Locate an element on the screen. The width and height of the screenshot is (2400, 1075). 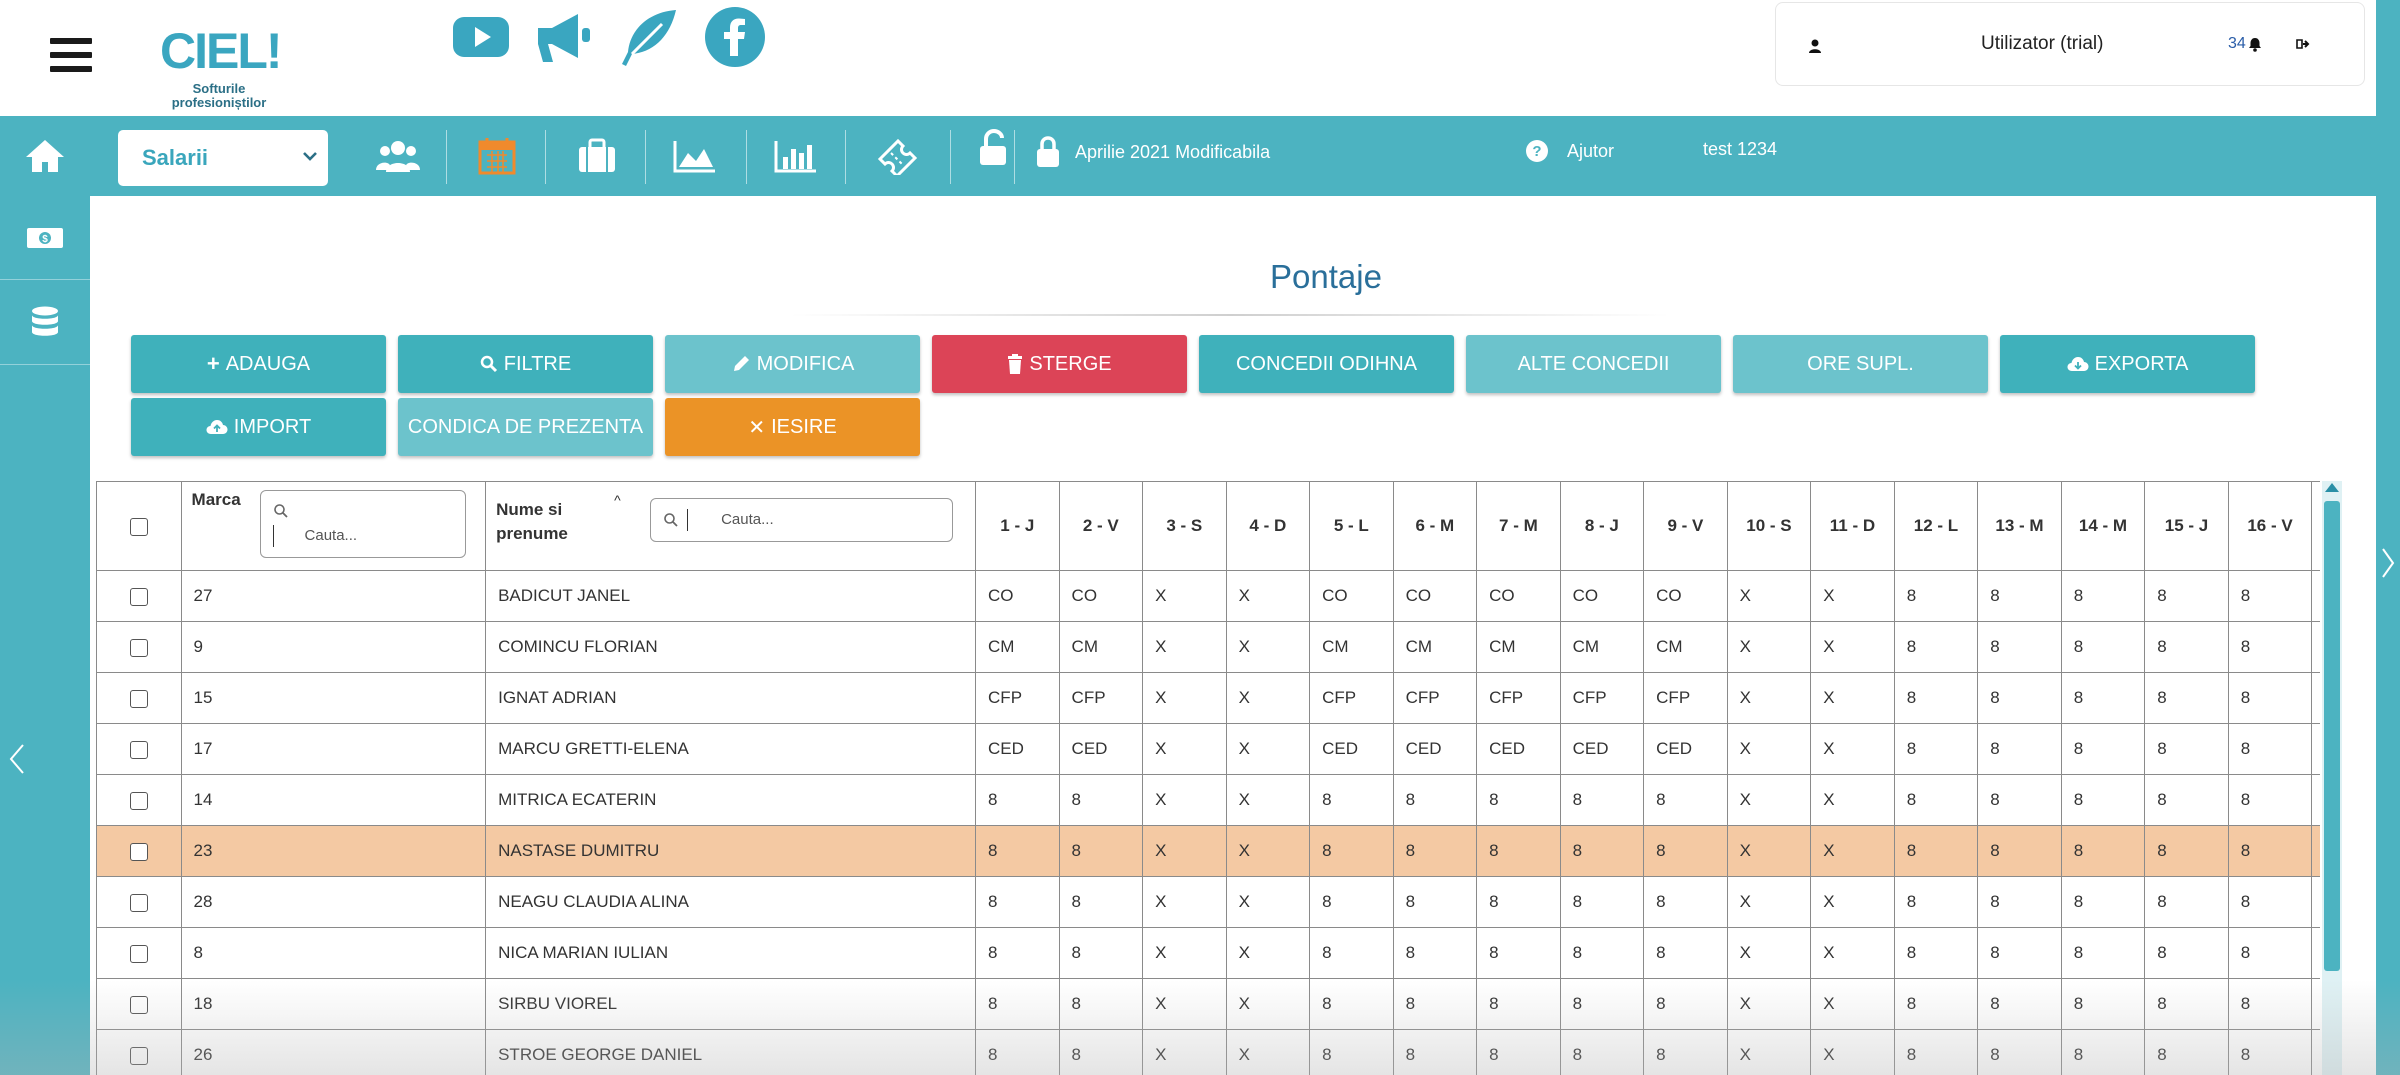
table-row: 9COMINCU FLORIANCMCMXXCMCMCMCMCMXX88888X is located at coordinates (1208, 647).